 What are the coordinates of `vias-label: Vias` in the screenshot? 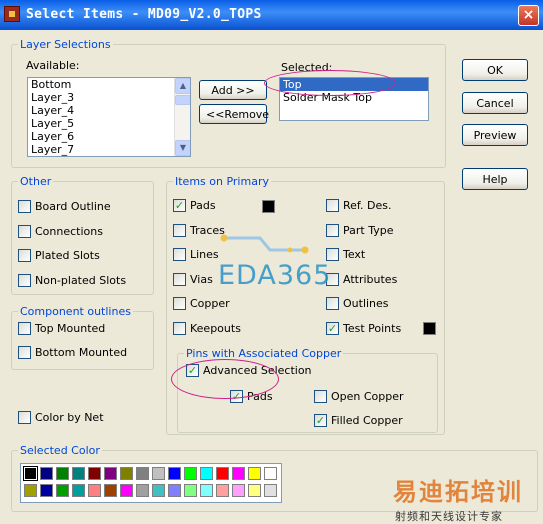 It's located at (201, 279).